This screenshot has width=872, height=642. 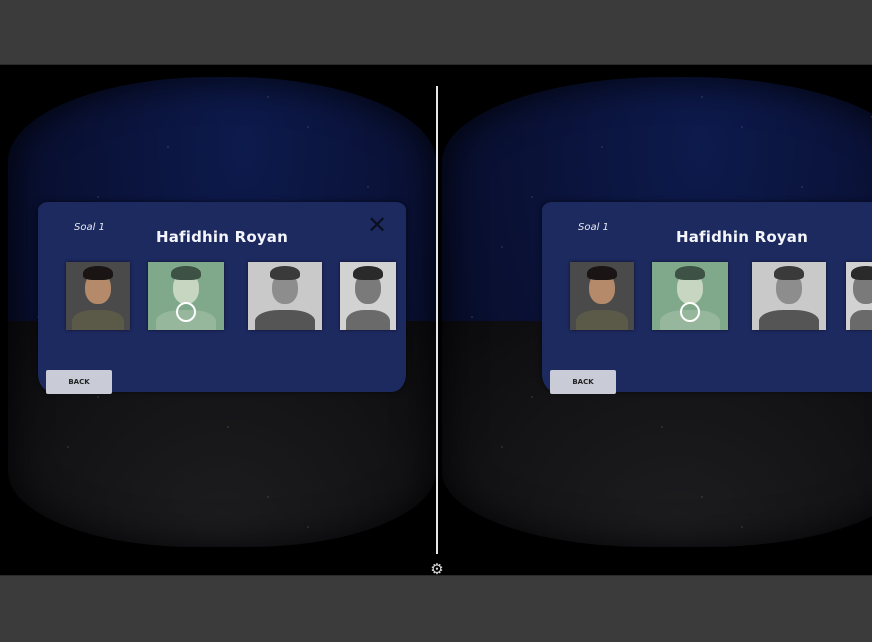 I want to click on bottom-bar, so click(x=436, y=608).